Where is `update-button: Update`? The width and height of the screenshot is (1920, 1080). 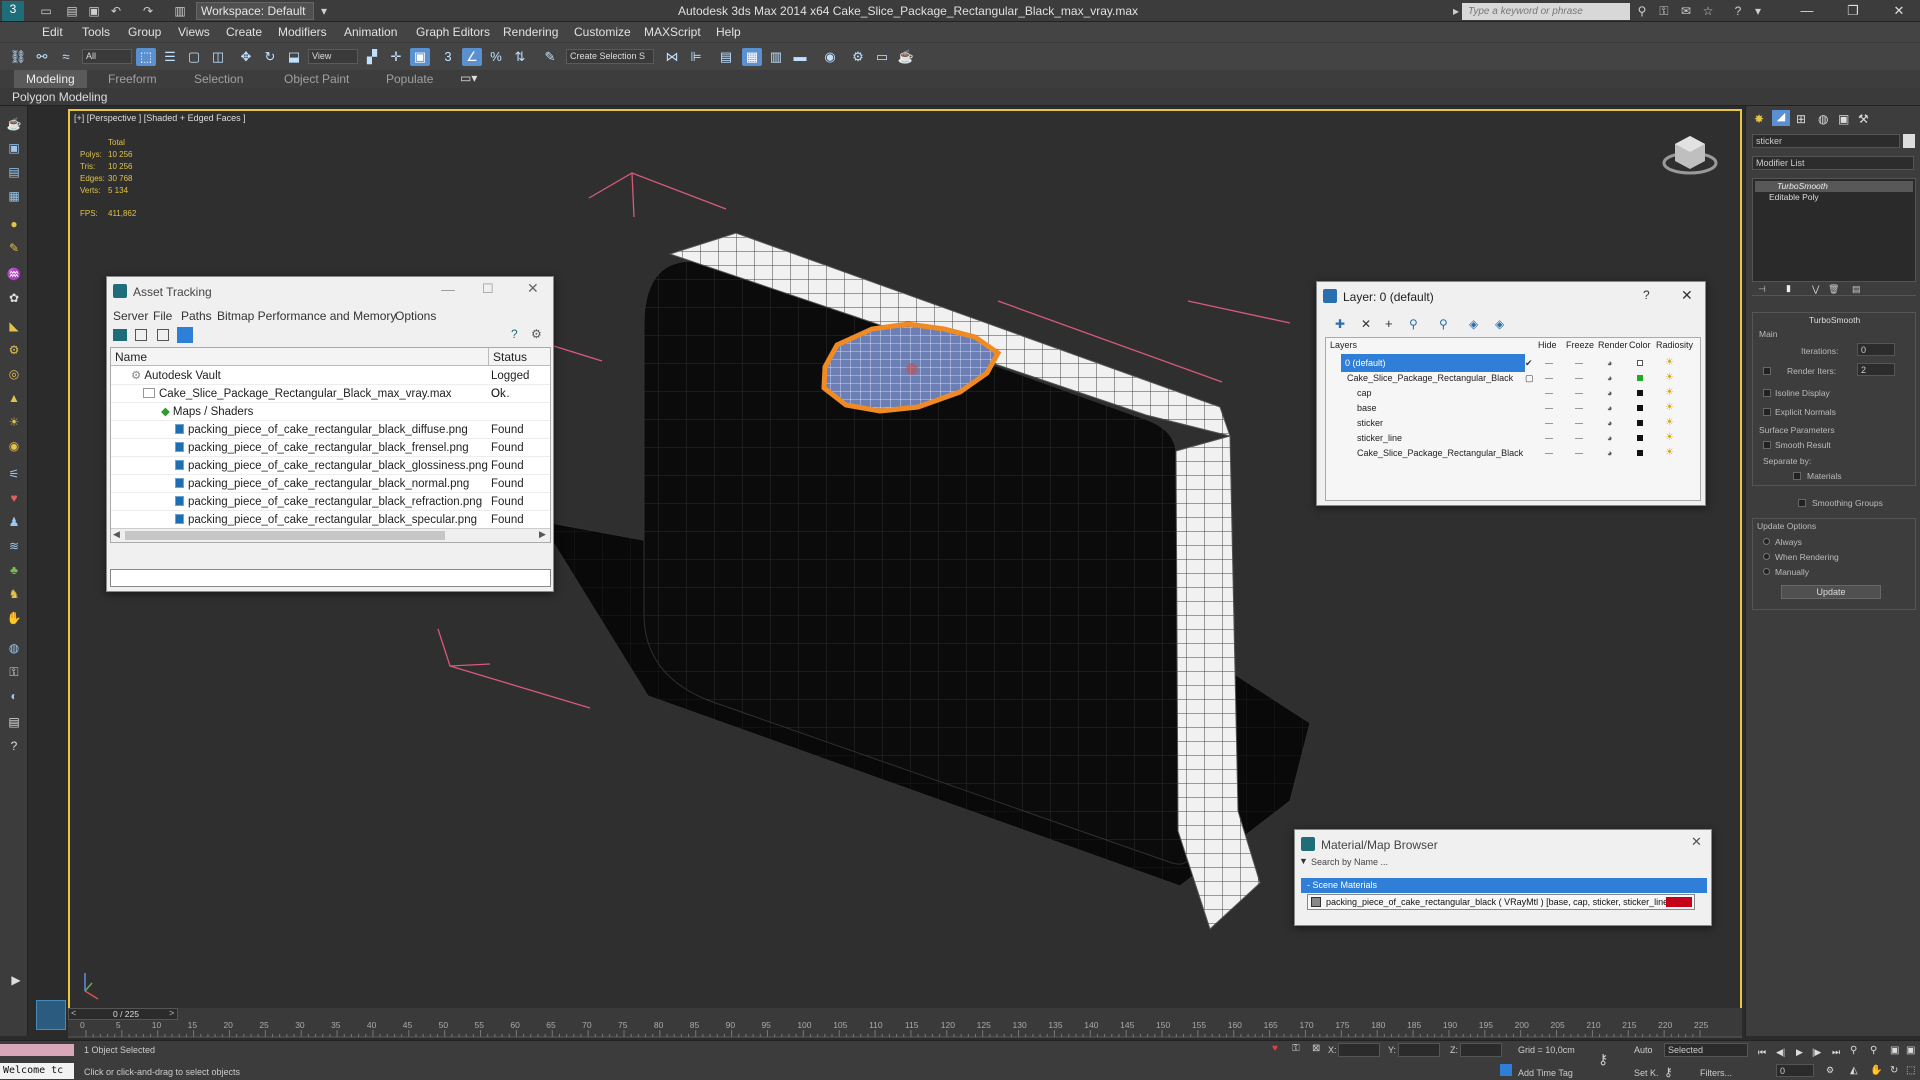
update-button: Update is located at coordinates (1831, 592).